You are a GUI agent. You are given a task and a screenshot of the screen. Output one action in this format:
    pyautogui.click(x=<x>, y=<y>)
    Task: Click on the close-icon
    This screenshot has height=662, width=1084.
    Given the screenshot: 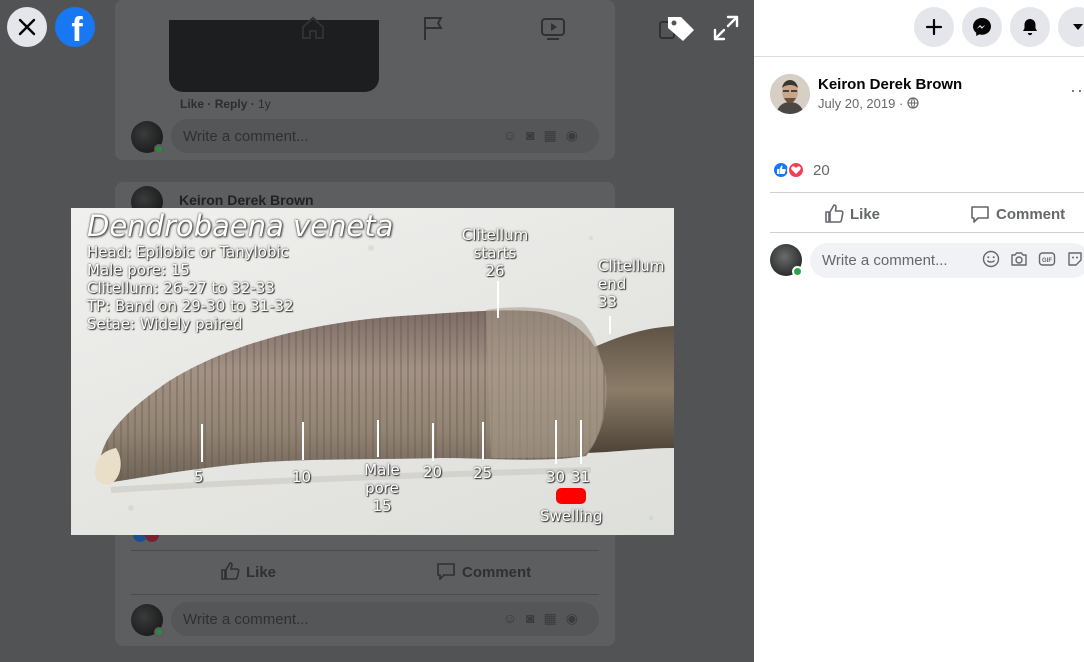 What is the action you would take?
    pyautogui.click(x=27, y=27)
    